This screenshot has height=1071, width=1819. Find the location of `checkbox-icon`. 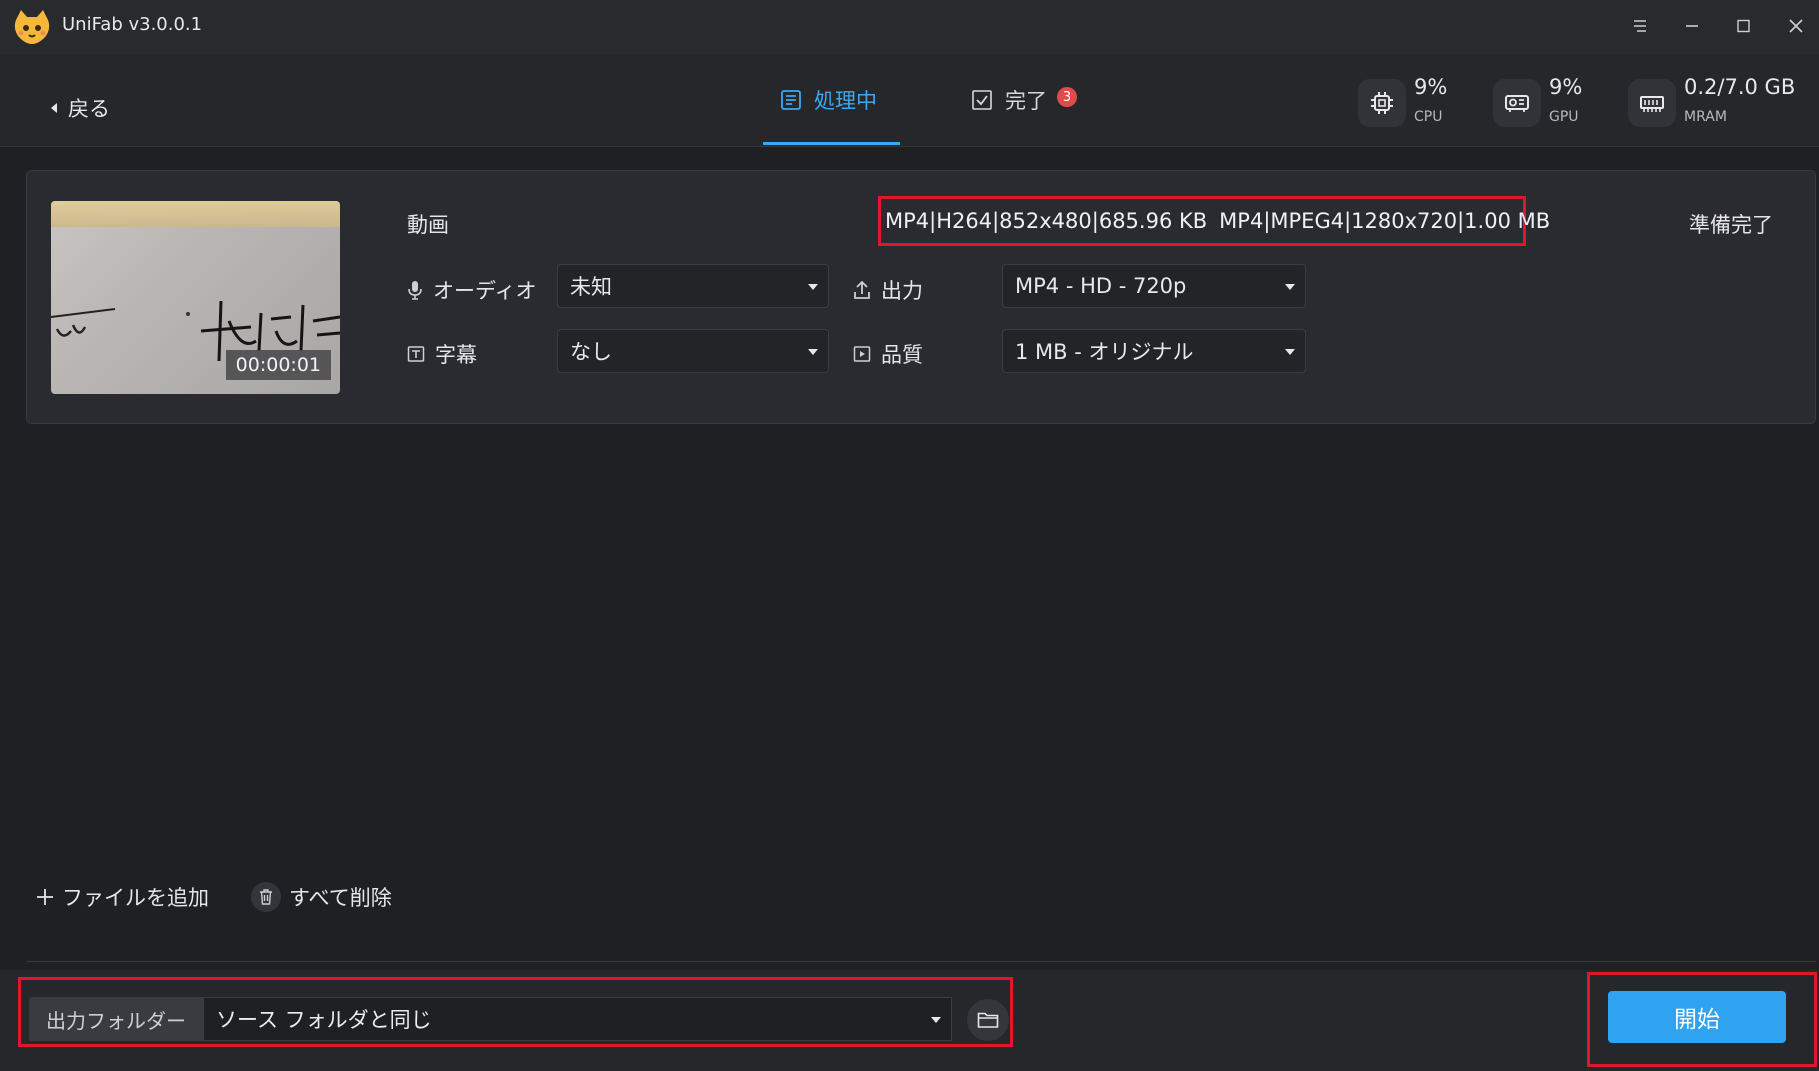

checkbox-icon is located at coordinates (982, 100).